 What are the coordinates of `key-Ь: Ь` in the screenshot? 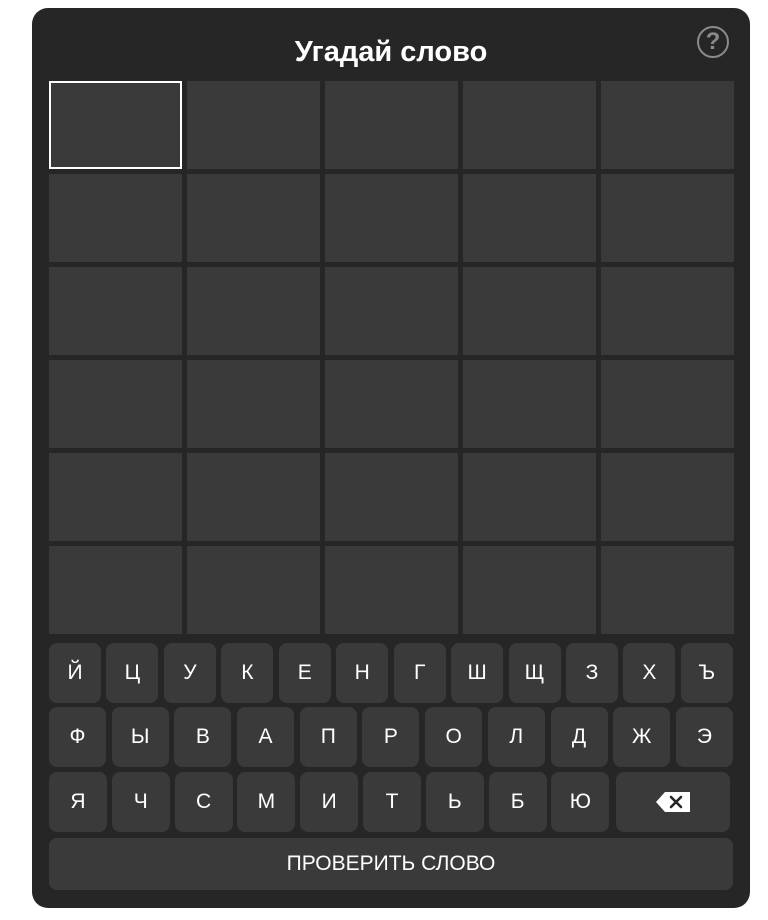 It's located at (454, 802).